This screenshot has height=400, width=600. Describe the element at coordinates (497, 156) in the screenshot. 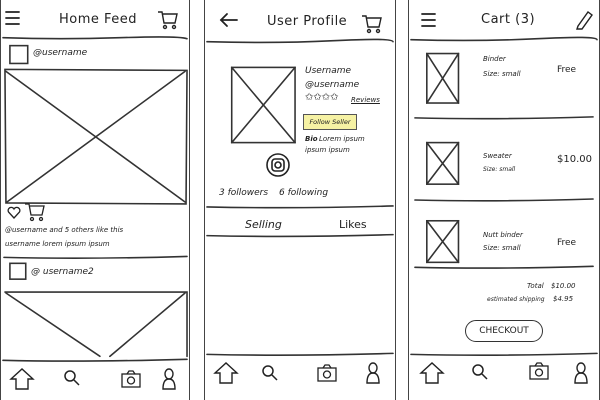

I see `cart-item-name: Sweater` at that location.